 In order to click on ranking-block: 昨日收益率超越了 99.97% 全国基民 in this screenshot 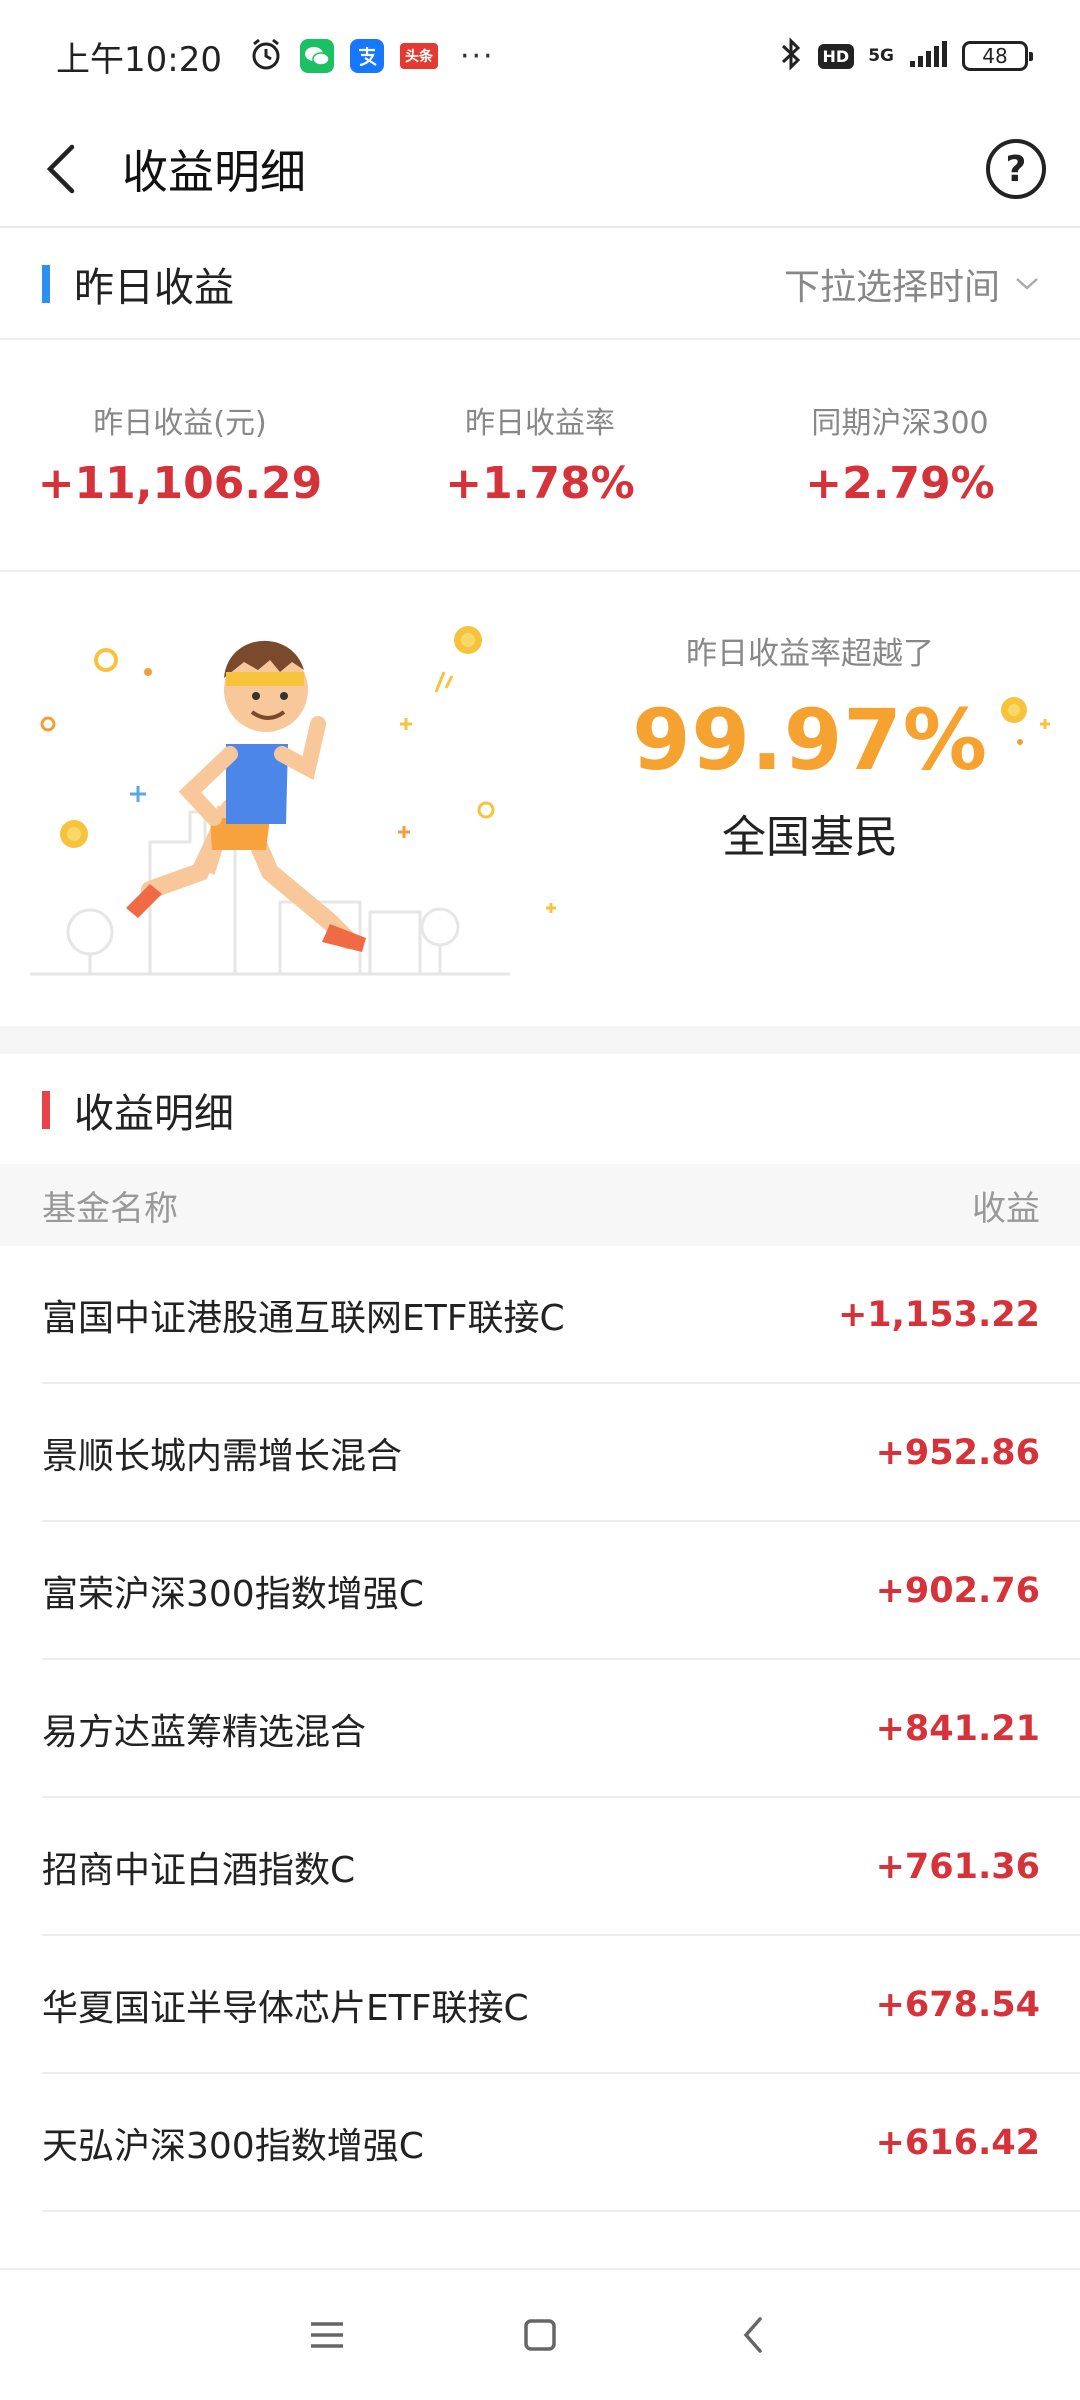, I will do `click(810, 746)`.